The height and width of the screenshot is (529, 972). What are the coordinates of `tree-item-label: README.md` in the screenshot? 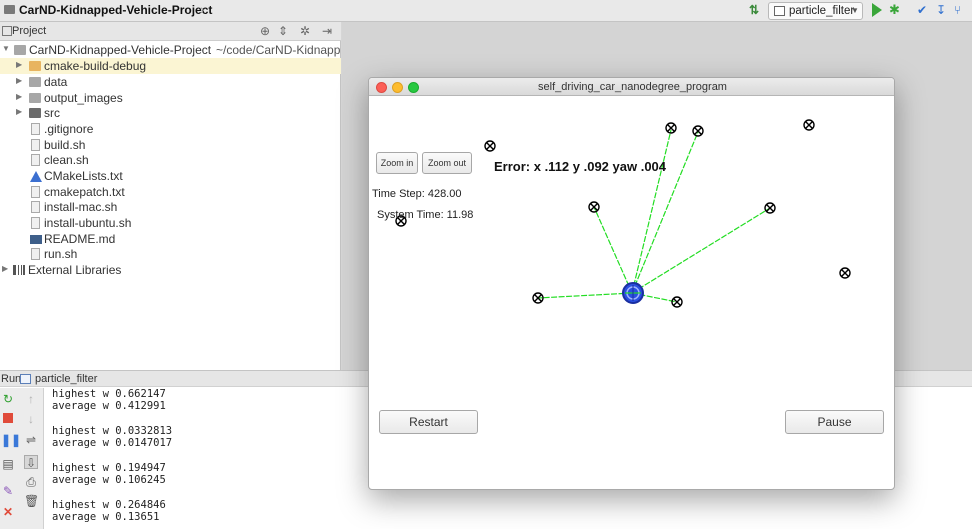 It's located at (80, 239).